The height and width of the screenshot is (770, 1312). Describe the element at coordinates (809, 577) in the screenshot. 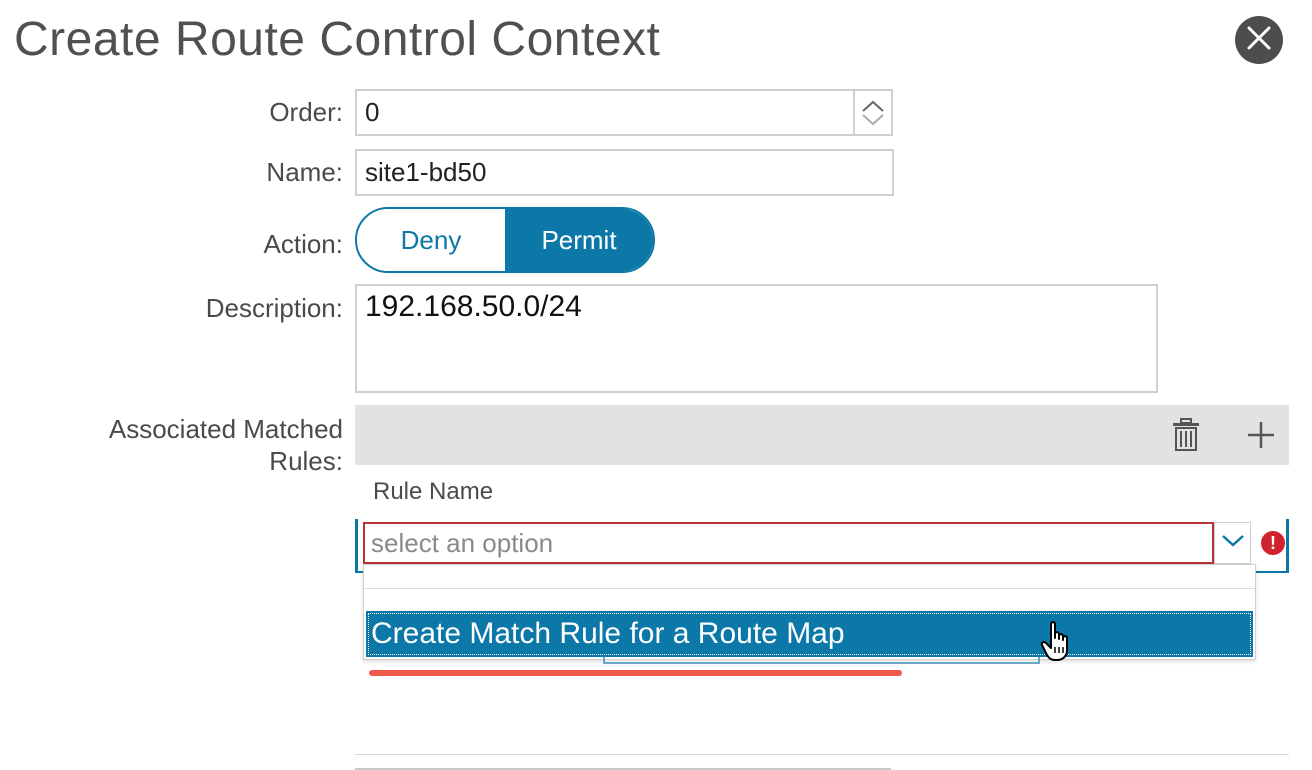

I see `dropdown-empty-option` at that location.